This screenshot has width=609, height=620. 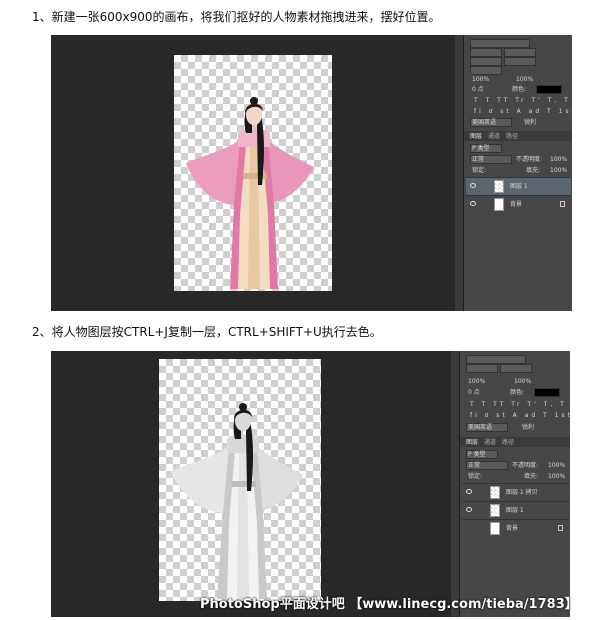 What do you see at coordinates (246, 17) in the screenshot?
I see `step-1-text: 新建一张600x900的画布，将我们抠好的人物素材拖拽进来，摆好位置。` at bounding box center [246, 17].